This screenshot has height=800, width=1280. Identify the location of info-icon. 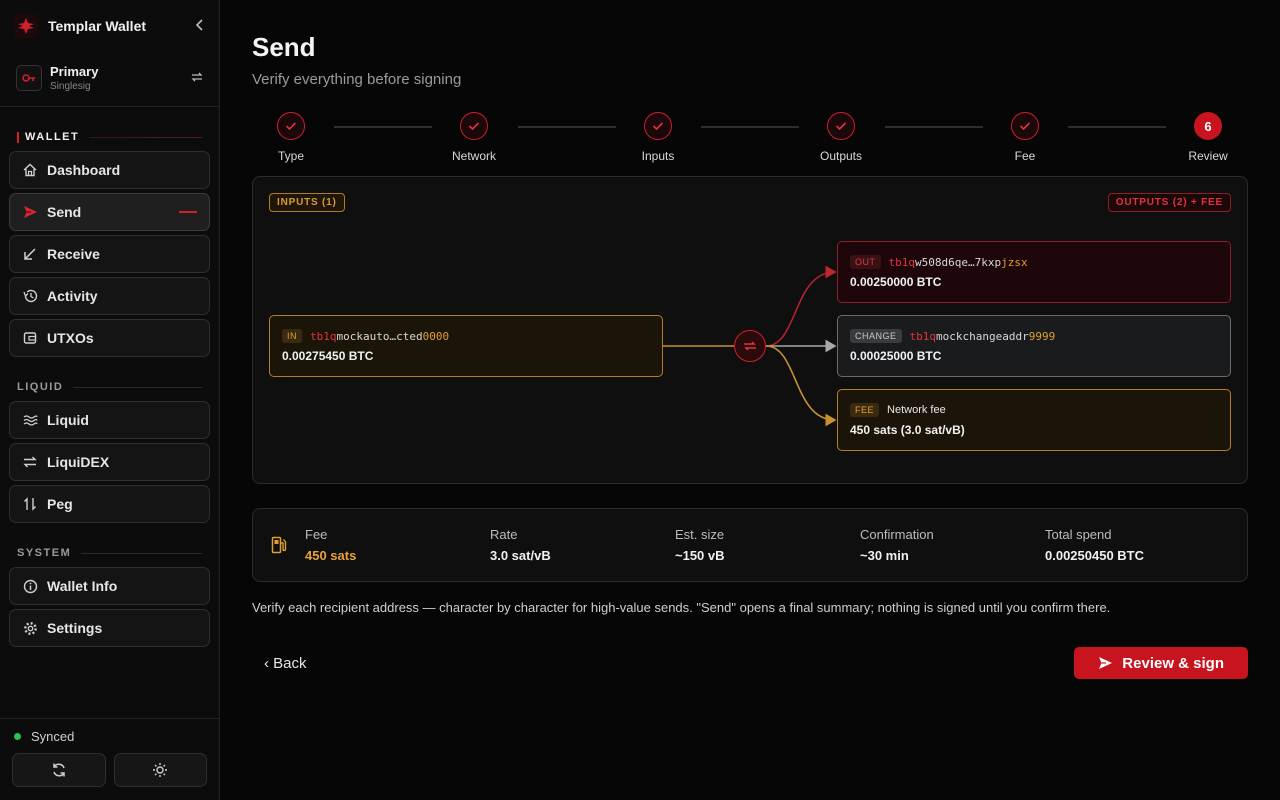
(30, 586).